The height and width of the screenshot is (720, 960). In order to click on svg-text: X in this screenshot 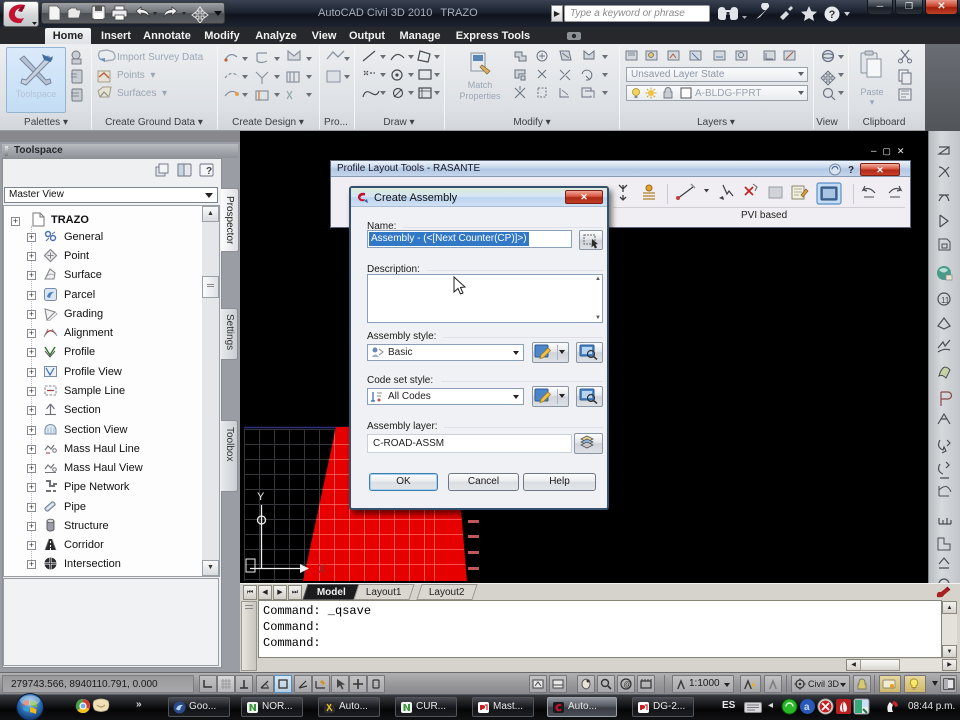, I will do `click(322, 569)`.